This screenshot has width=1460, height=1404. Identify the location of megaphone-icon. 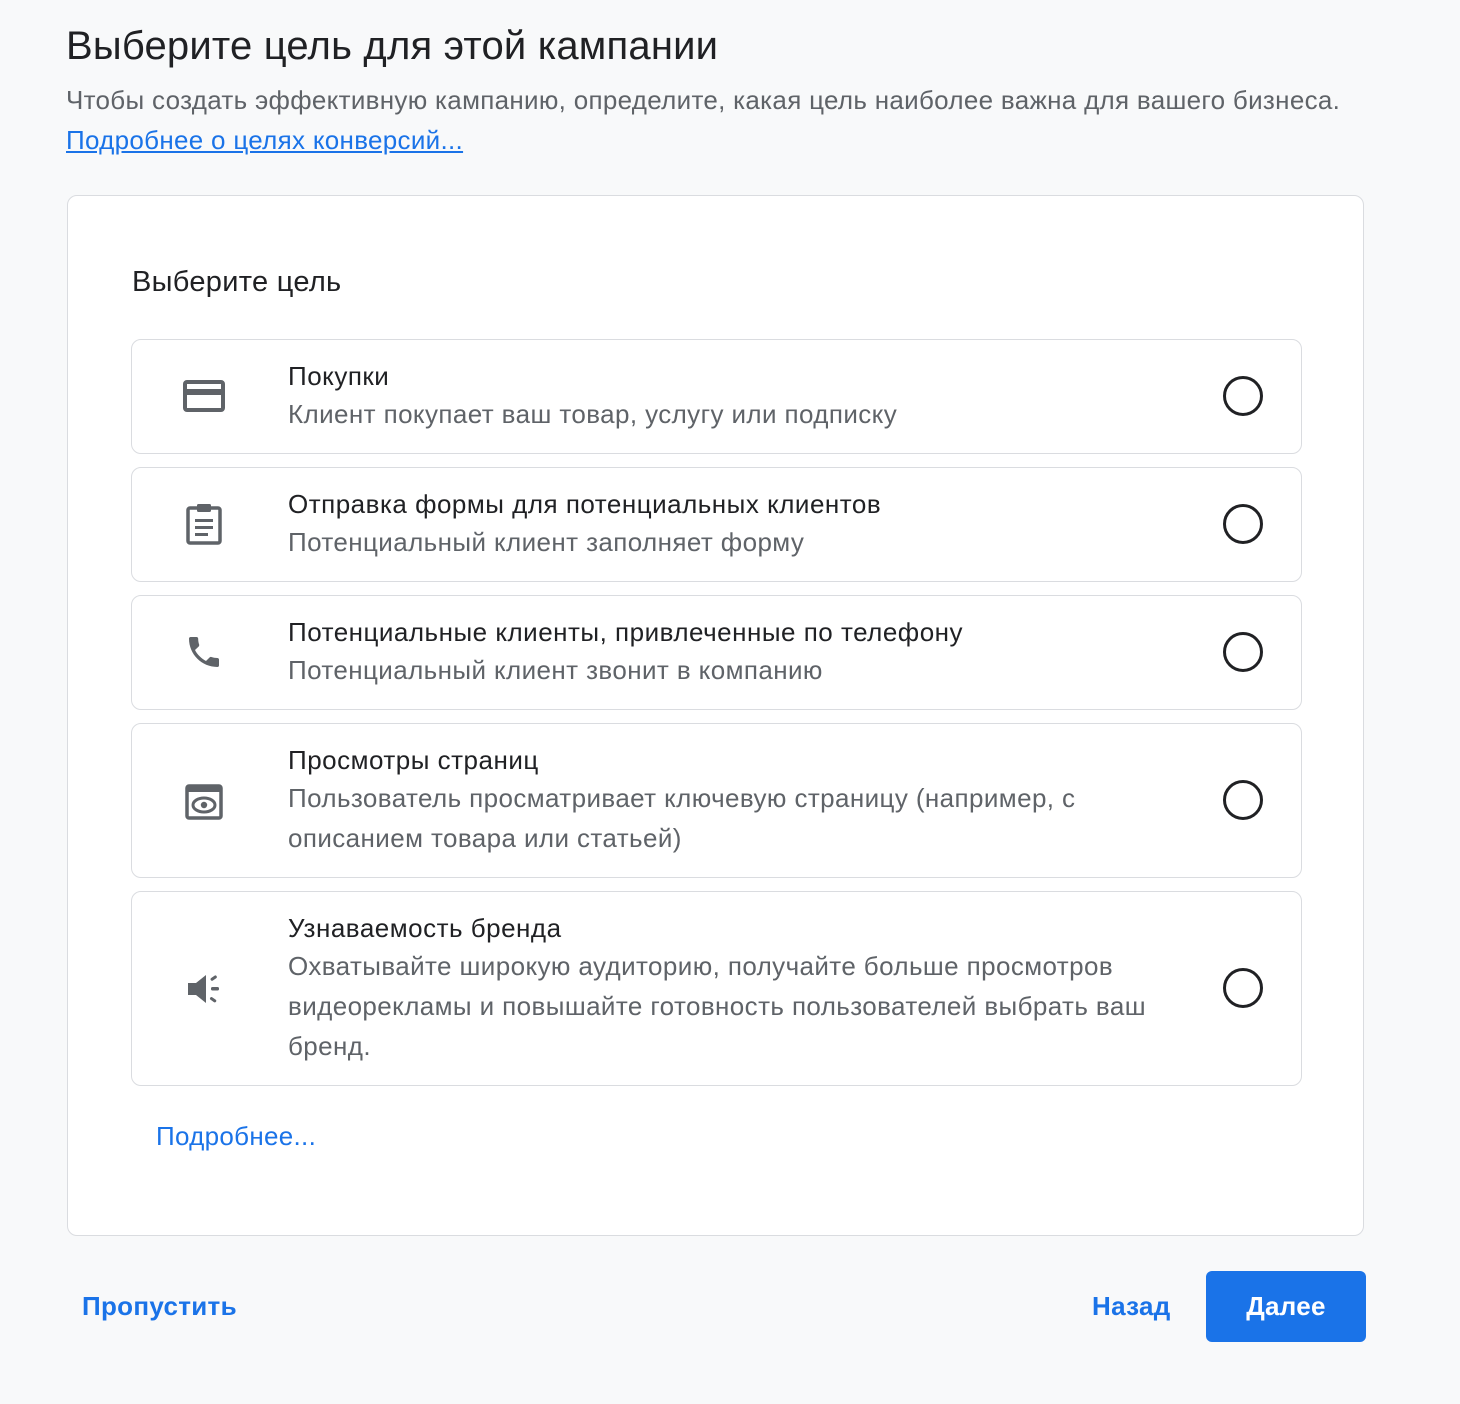
(204, 989).